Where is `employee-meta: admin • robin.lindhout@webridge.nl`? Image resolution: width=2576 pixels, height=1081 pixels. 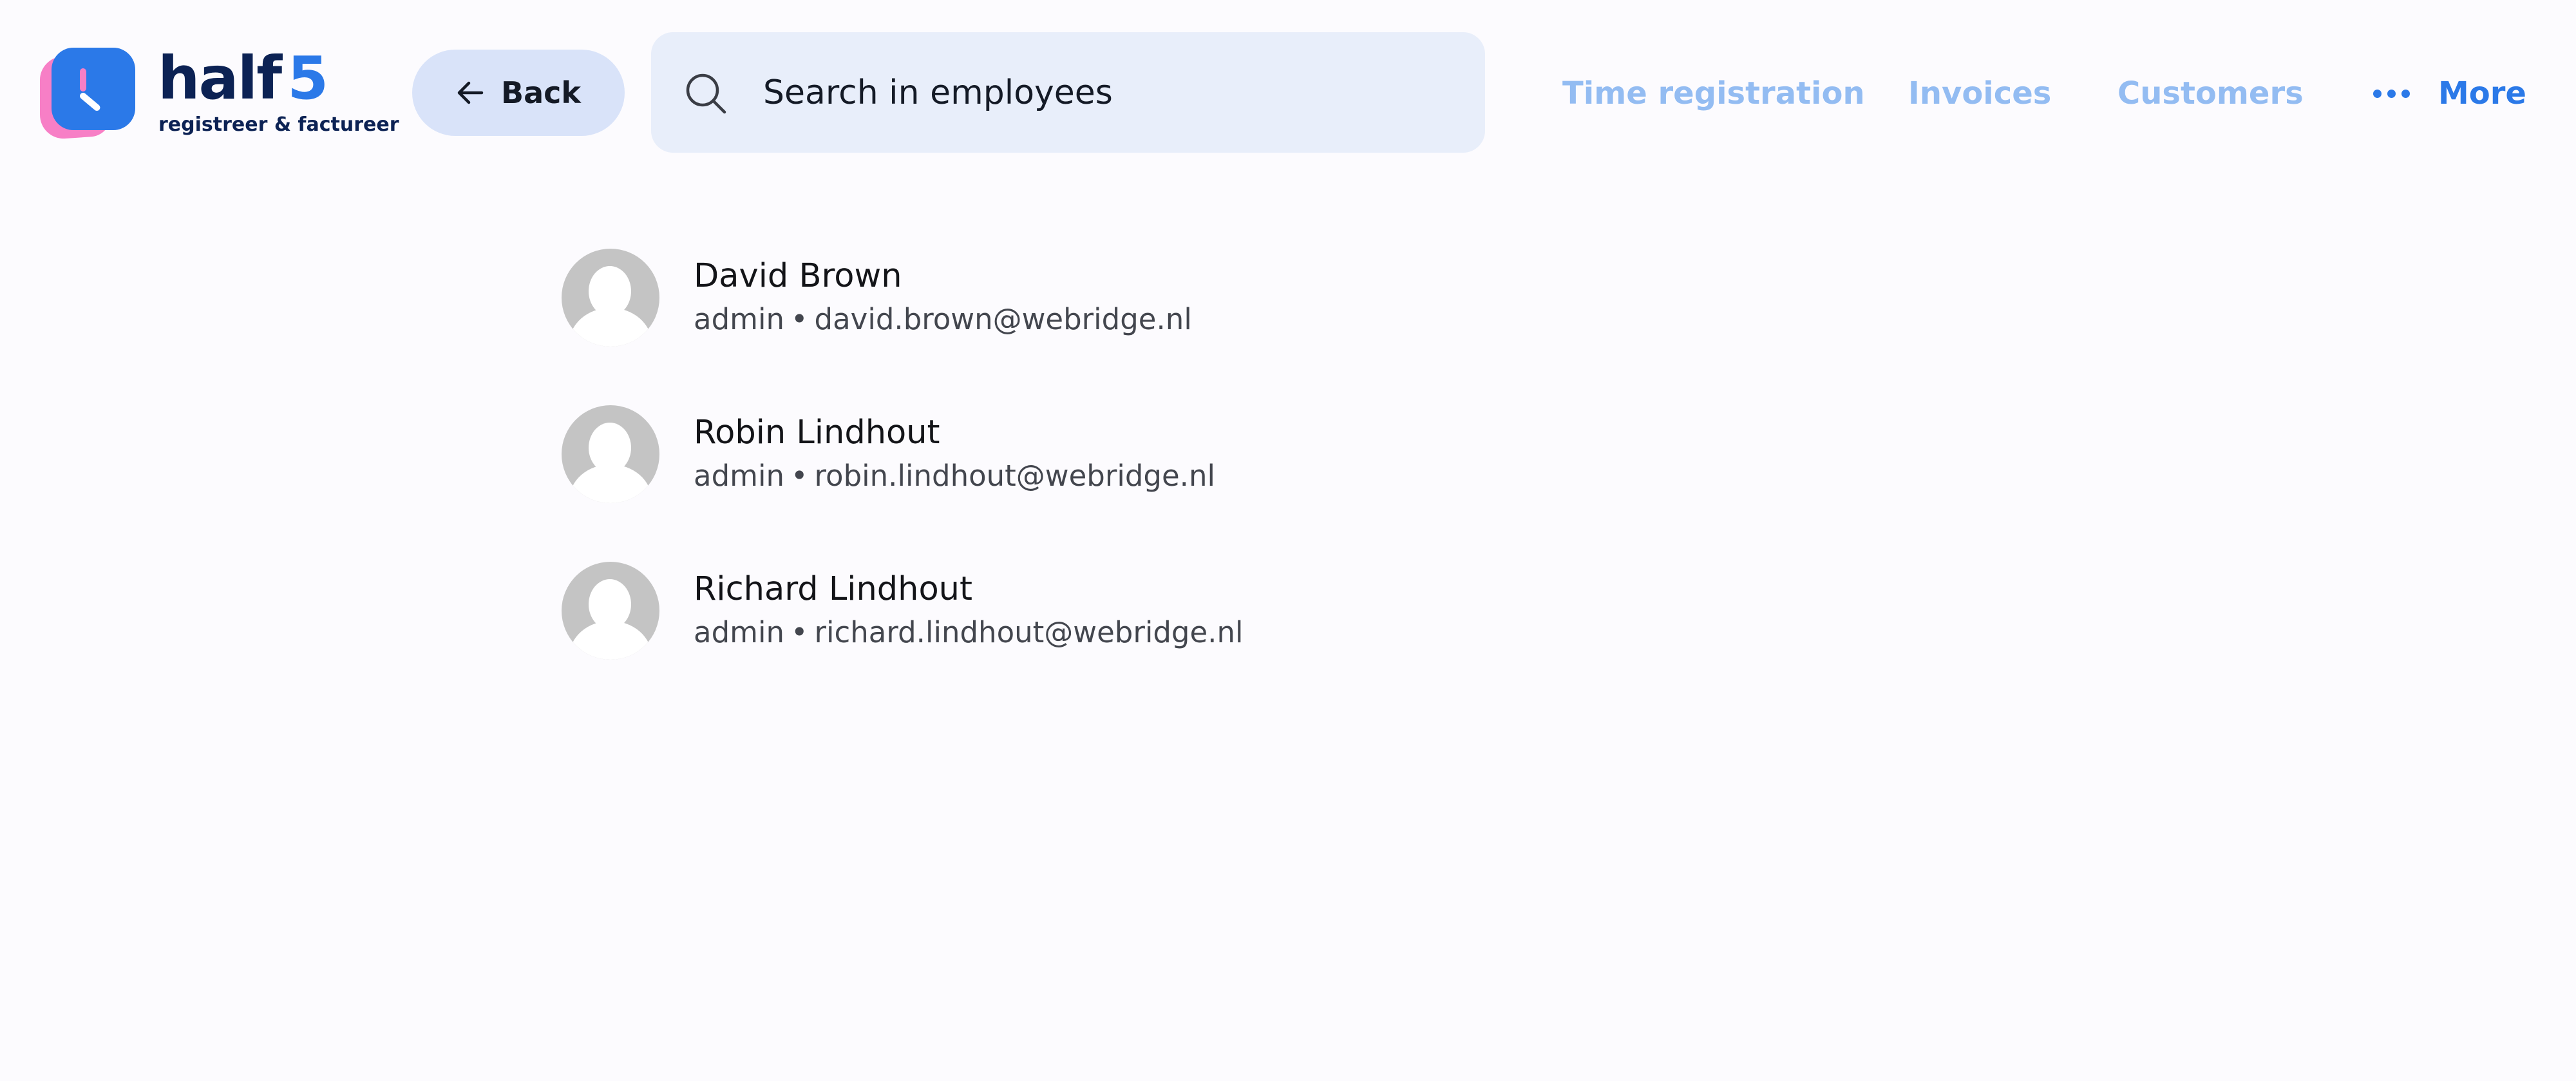
employee-meta: admin • robin.lindhout@webridge.nl is located at coordinates (954, 476).